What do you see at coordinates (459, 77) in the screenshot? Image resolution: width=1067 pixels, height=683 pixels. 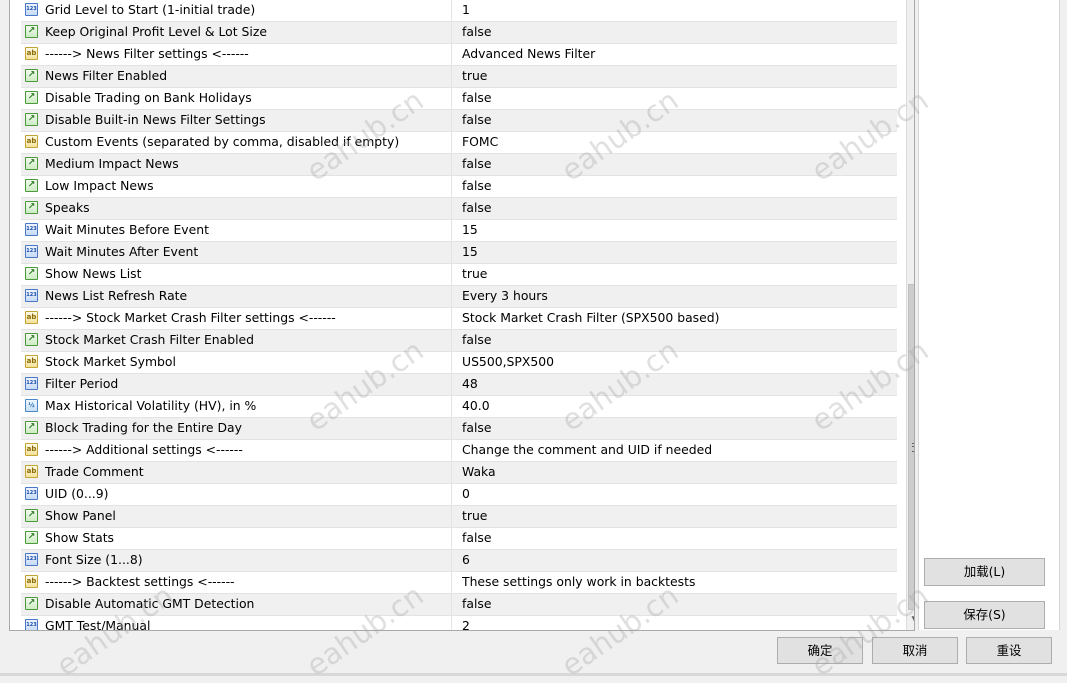 I see `parameter-row: ↗ News Filter Enabled true` at bounding box center [459, 77].